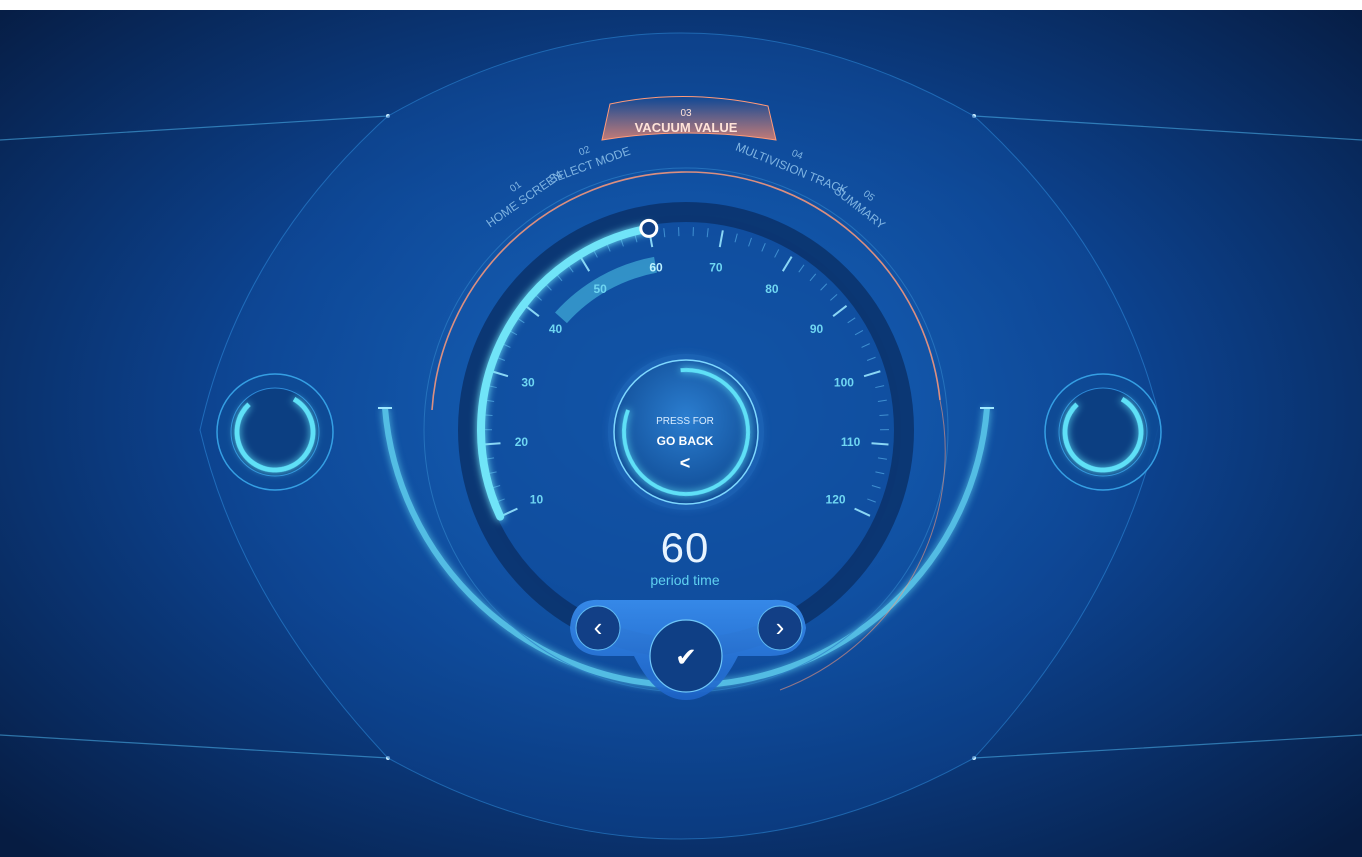  I want to click on right-knob, so click(1103, 432).